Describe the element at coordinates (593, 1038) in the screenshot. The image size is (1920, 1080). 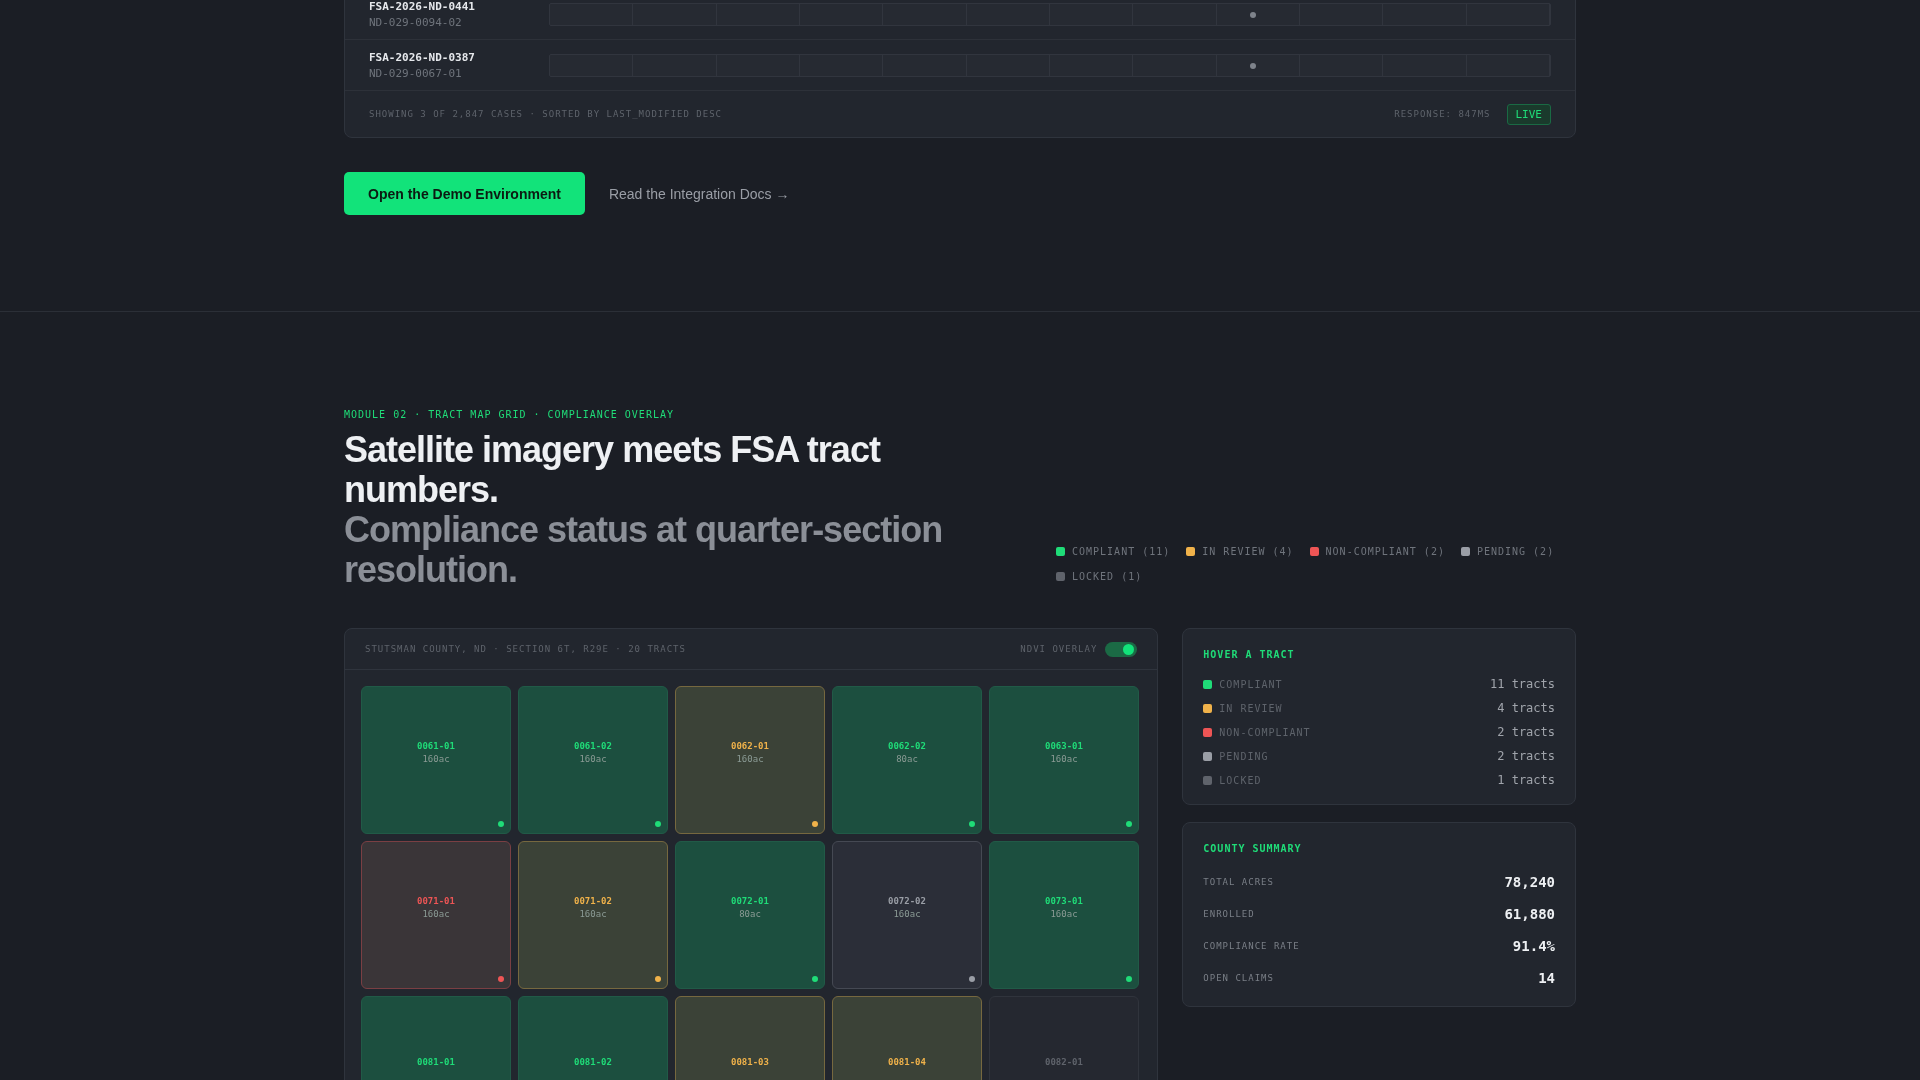
I see `tract-tile: 0081-02` at that location.